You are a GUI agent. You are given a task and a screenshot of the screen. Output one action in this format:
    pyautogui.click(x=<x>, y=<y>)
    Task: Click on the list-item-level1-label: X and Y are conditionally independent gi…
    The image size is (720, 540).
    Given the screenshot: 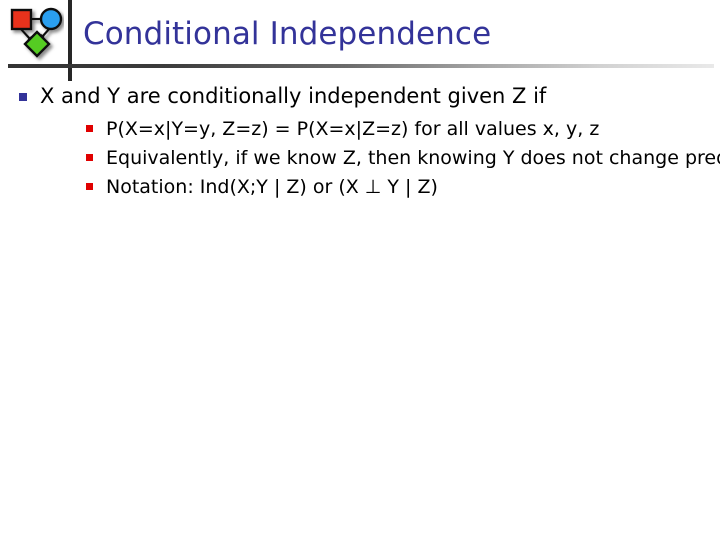 What is the action you would take?
    pyautogui.click(x=293, y=96)
    